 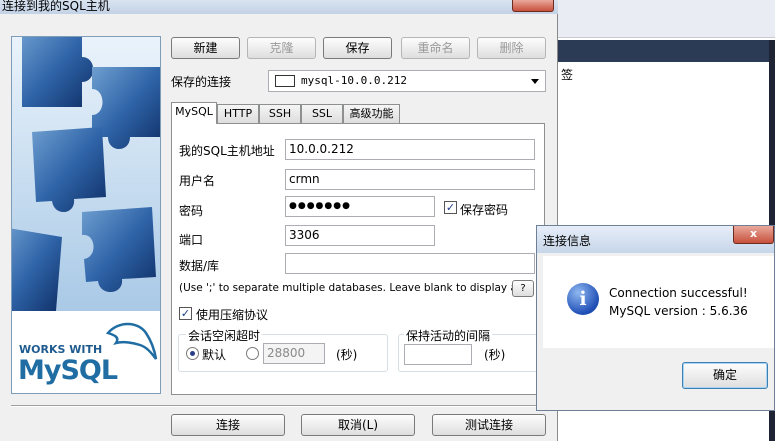 What do you see at coordinates (228, 425) in the screenshot?
I see `connect-button: 连接` at bounding box center [228, 425].